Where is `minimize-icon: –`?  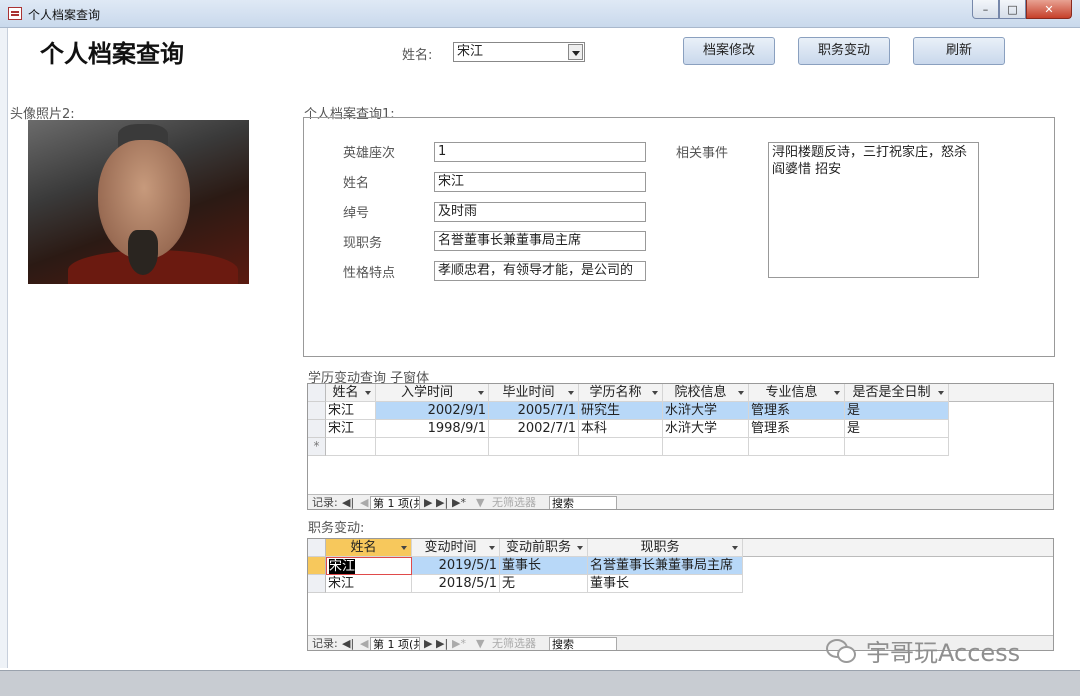
minimize-icon: – is located at coordinates (985, 9).